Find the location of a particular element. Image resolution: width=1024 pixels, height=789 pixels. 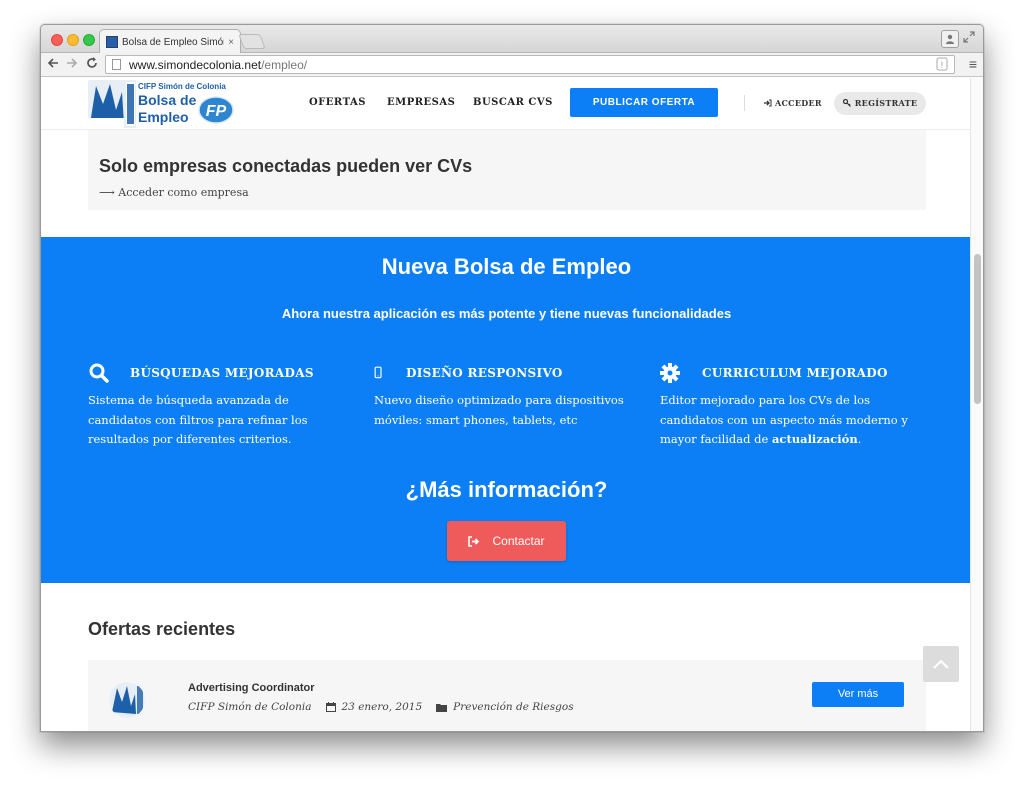

recent-offers-title: Ofertas recientes is located at coordinates (162, 629).